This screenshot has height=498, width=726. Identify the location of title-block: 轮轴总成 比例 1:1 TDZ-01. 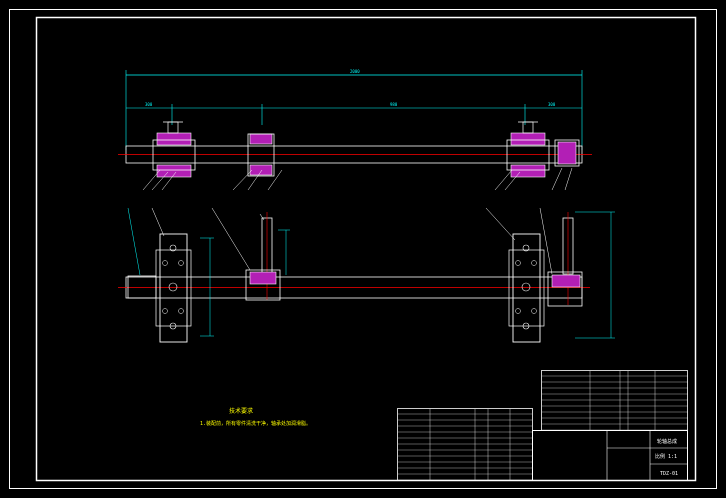
(542, 425).